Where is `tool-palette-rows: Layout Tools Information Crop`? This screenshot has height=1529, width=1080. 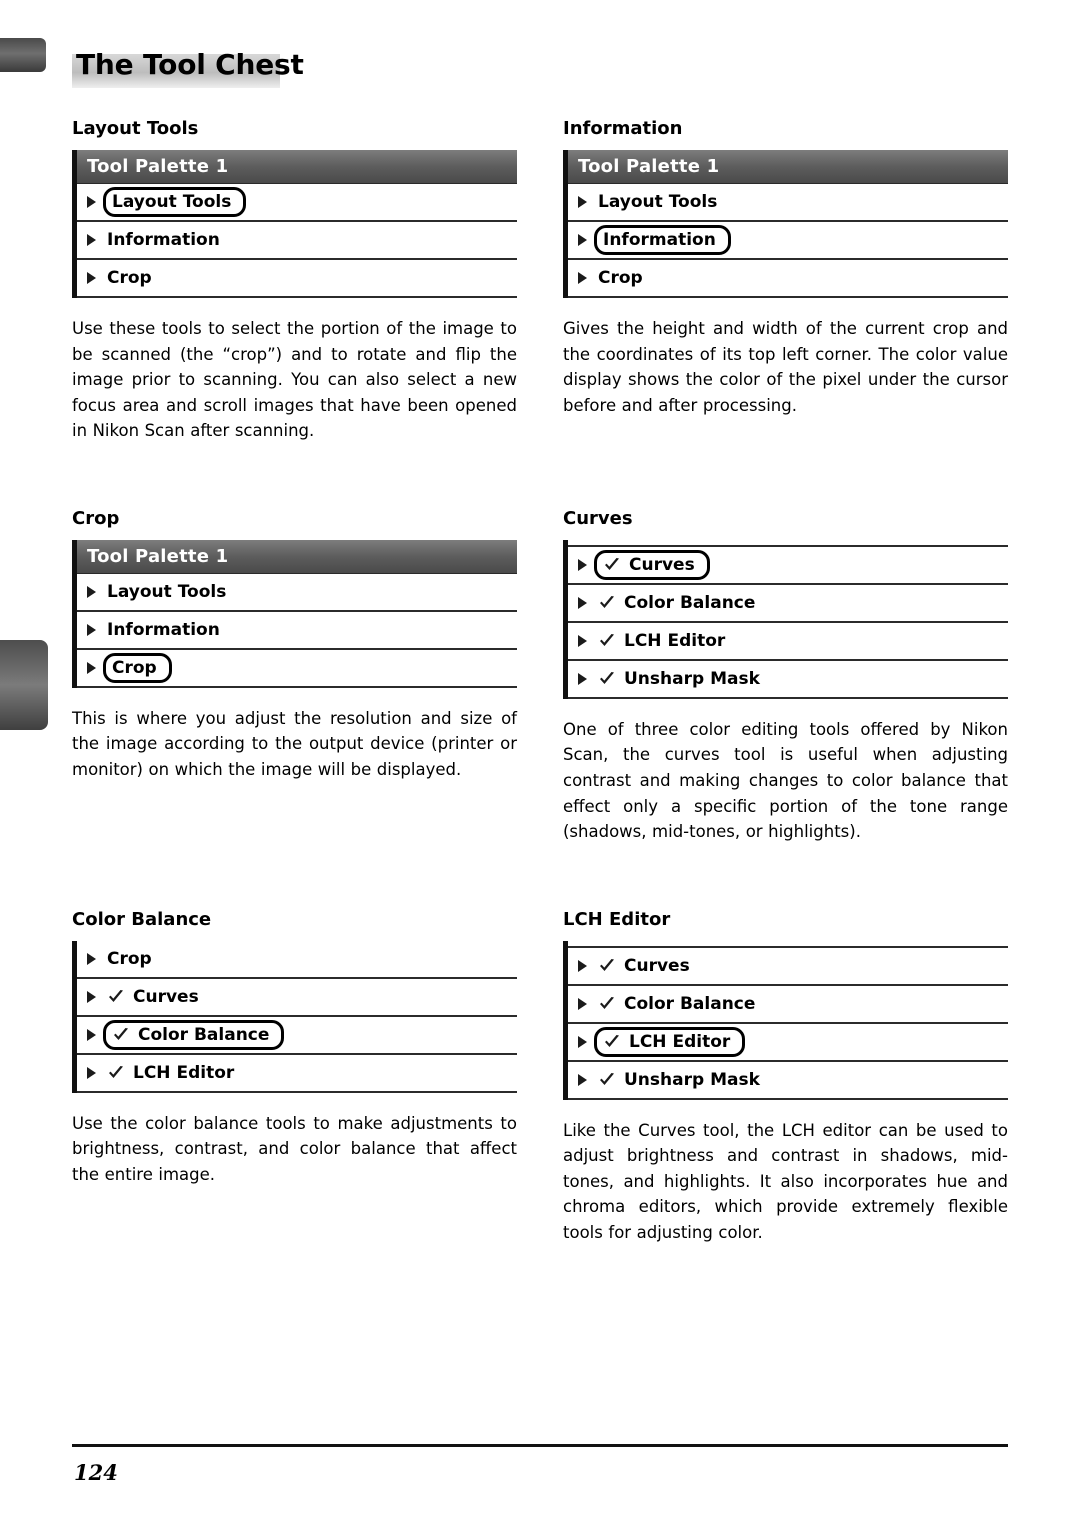
tool-palette-rows: Layout Tools Information Crop is located at coordinates (297, 241).